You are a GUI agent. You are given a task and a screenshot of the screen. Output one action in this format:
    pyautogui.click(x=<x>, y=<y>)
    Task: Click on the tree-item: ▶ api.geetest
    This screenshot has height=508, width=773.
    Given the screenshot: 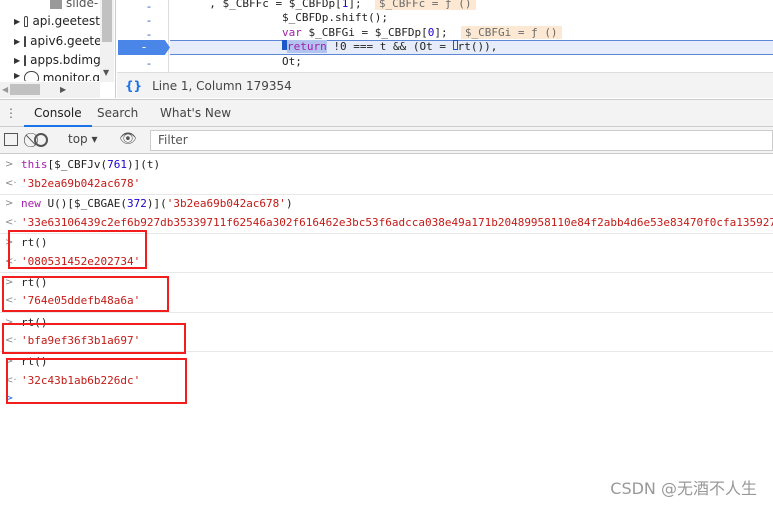 What is the action you would take?
    pyautogui.click(x=57, y=21)
    